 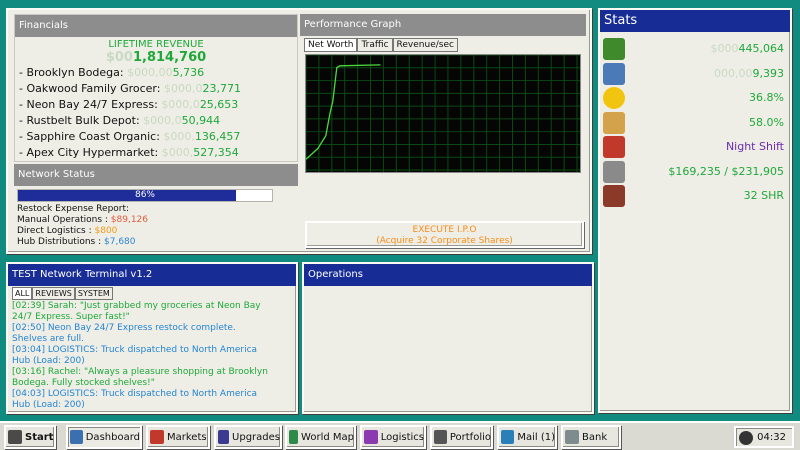 What do you see at coordinates (695, 21) in the screenshot?
I see `stats-header: Stats` at bounding box center [695, 21].